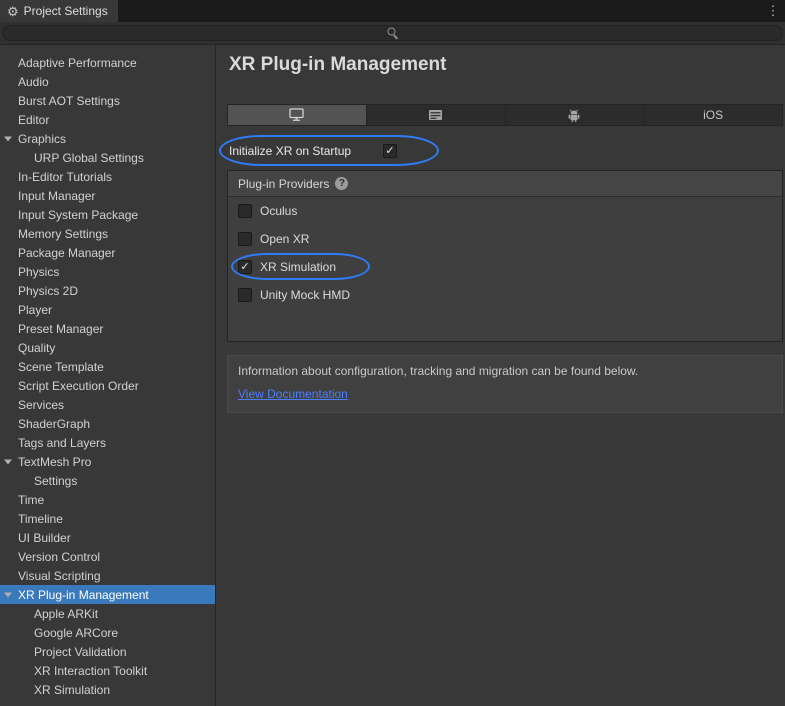  What do you see at coordinates (40, 518) in the screenshot?
I see `sidebar-item-label: Timeline` at bounding box center [40, 518].